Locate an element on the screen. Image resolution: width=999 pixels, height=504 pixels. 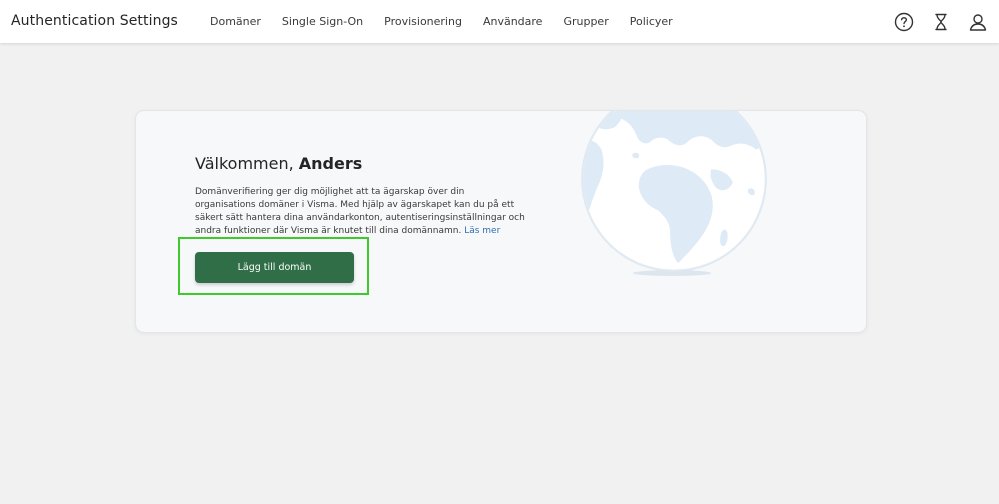
help-icon is located at coordinates (904, 22).